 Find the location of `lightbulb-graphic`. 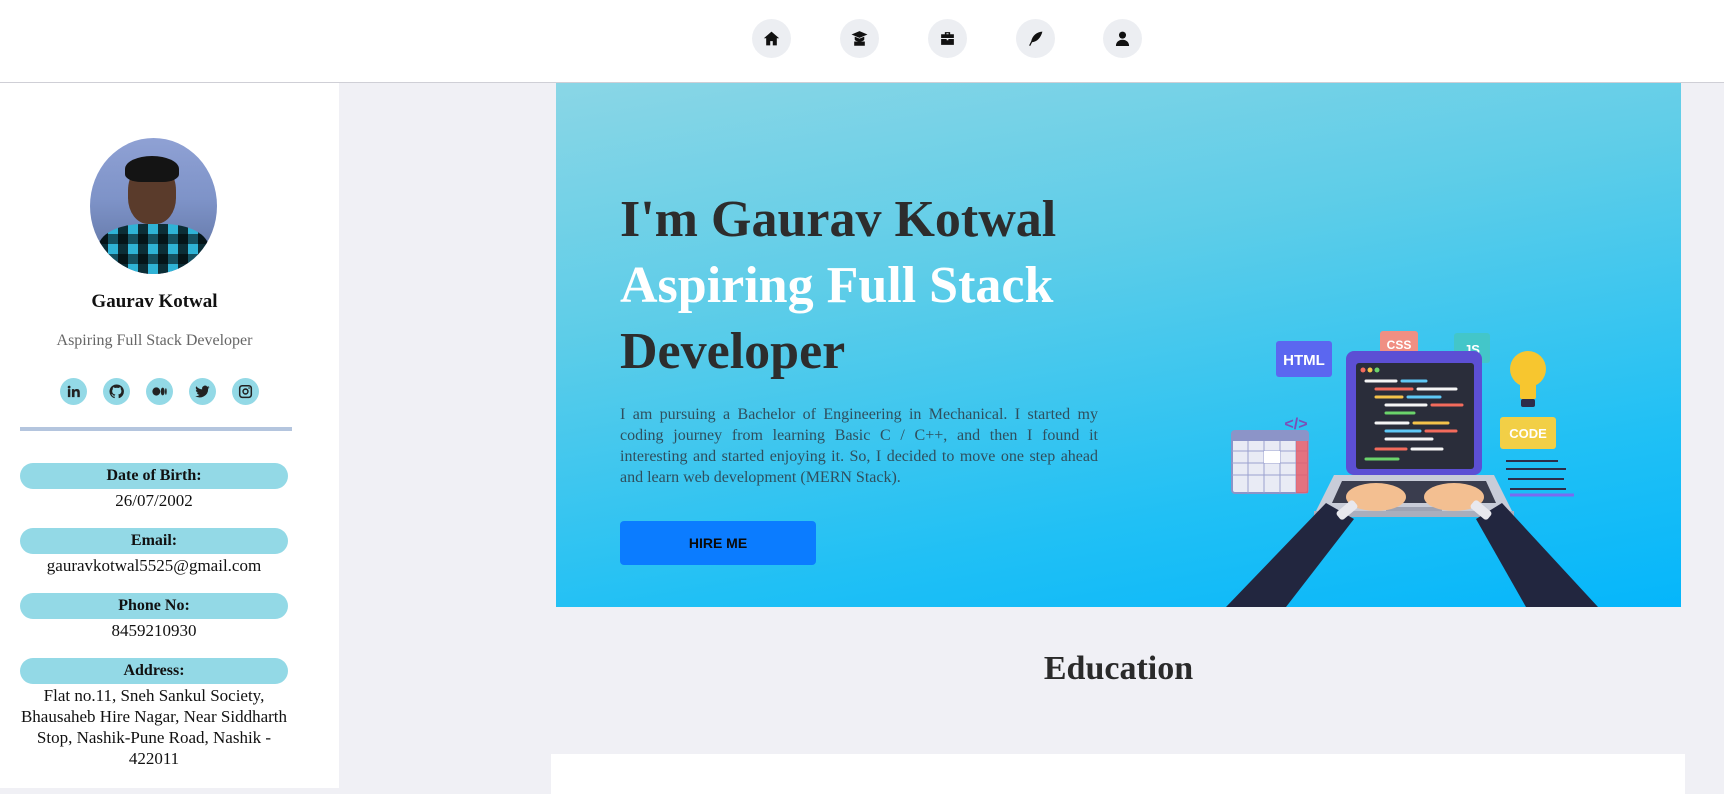

lightbulb-graphic is located at coordinates (1528, 379).